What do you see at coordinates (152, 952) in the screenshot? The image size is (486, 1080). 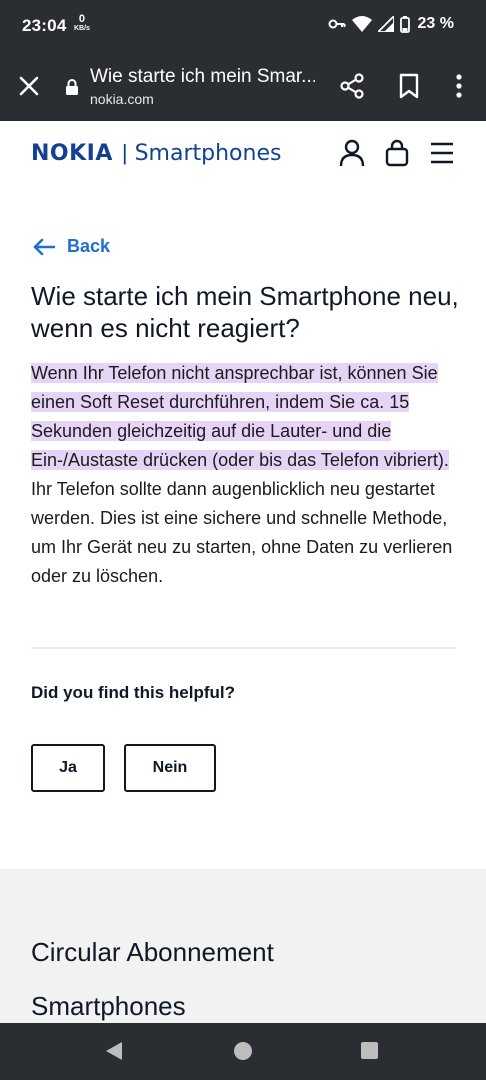 I see `footer-link-circular: Circular Abonnement` at bounding box center [152, 952].